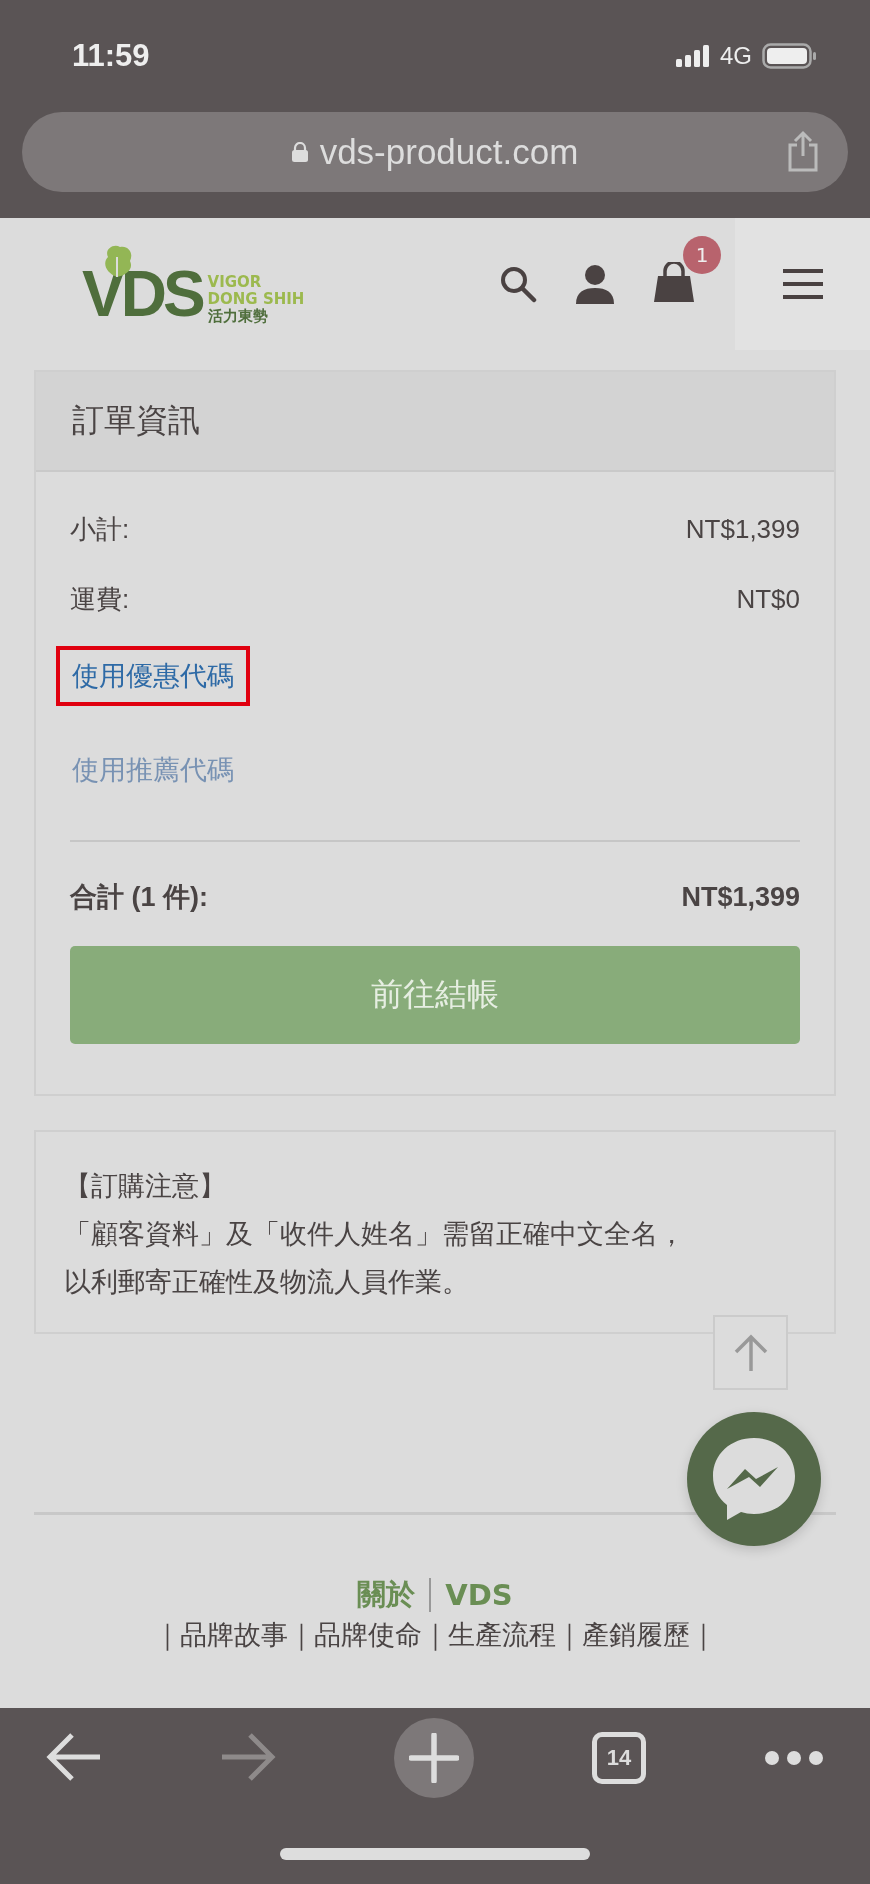 Image resolution: width=870 pixels, height=1884 pixels. I want to click on summary-label: 運費:, so click(100, 599).